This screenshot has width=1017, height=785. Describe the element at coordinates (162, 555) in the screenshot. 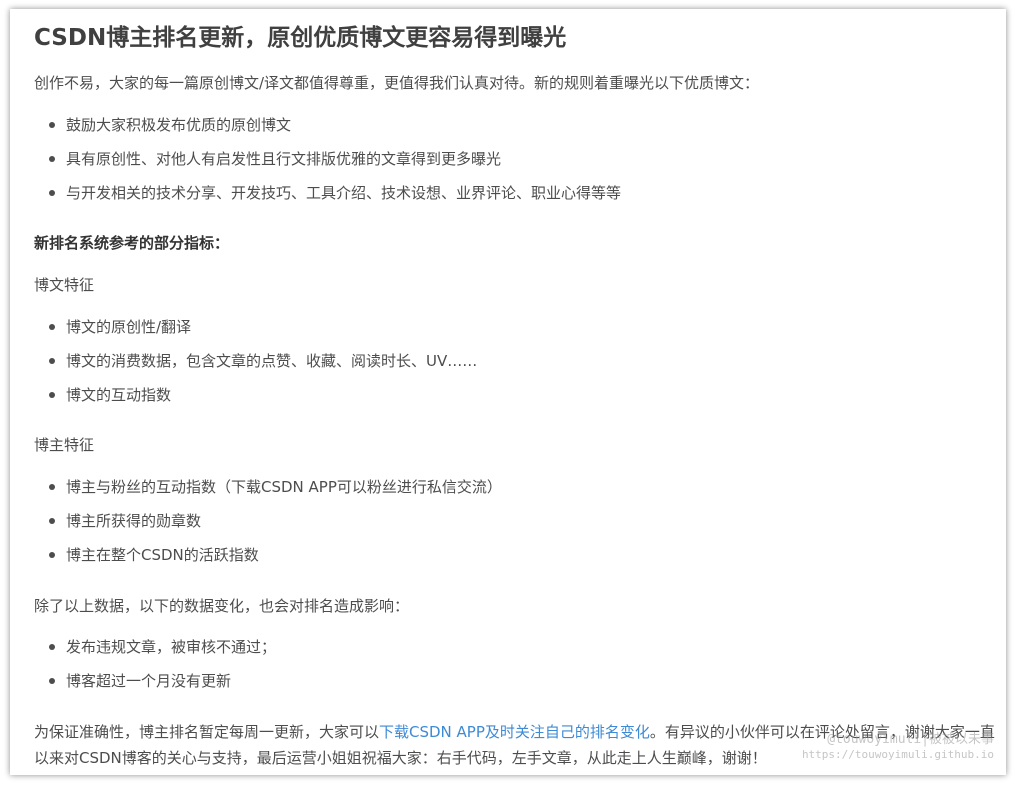

I see `list-item-text: 博主在整个CSDN的活跃指数` at that location.